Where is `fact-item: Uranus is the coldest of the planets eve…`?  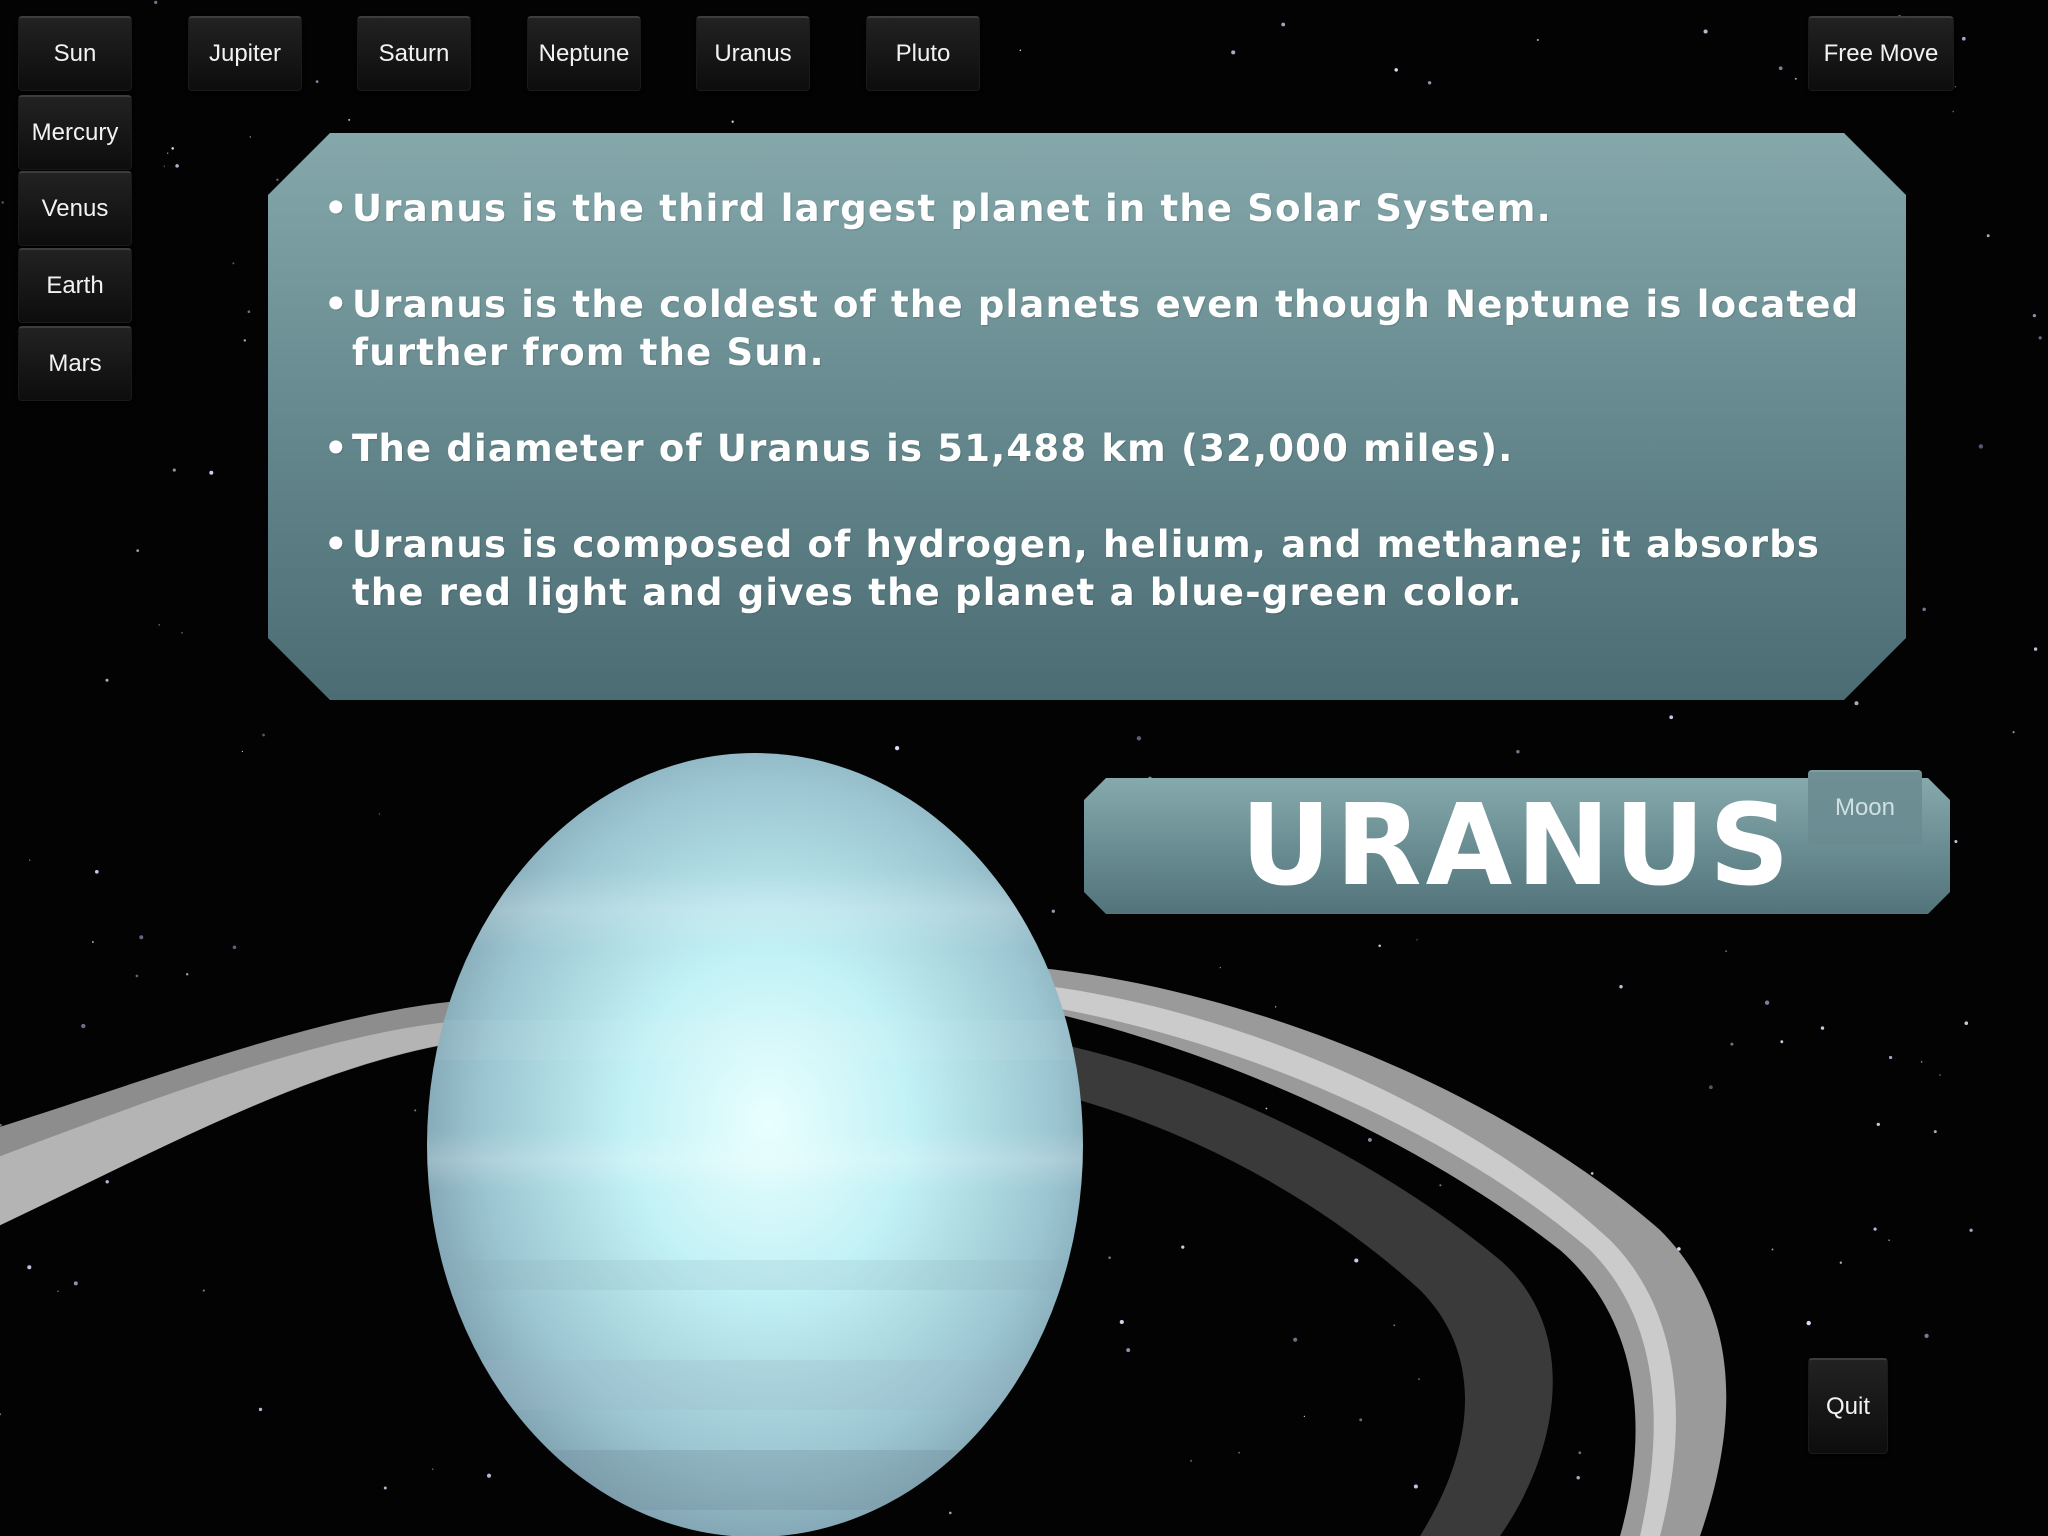 fact-item: Uranus is the coldest of the planets eve… is located at coordinates (1101, 329).